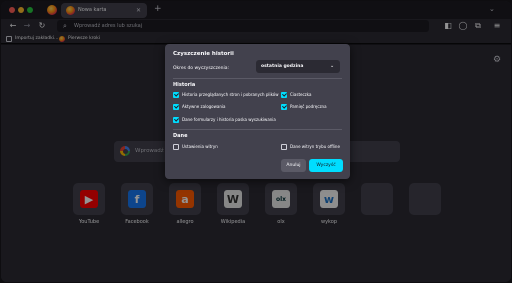 This screenshot has width=512, height=283. Describe the element at coordinates (308, 106) in the screenshot. I see `checkbox-label: Pamięć podręczna` at that location.